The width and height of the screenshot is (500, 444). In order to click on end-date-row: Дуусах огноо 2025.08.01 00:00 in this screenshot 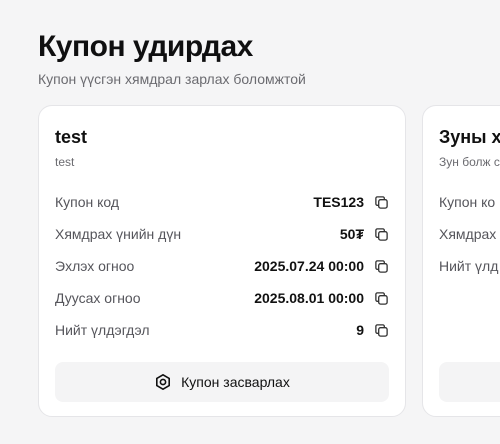, I will do `click(222, 298)`.